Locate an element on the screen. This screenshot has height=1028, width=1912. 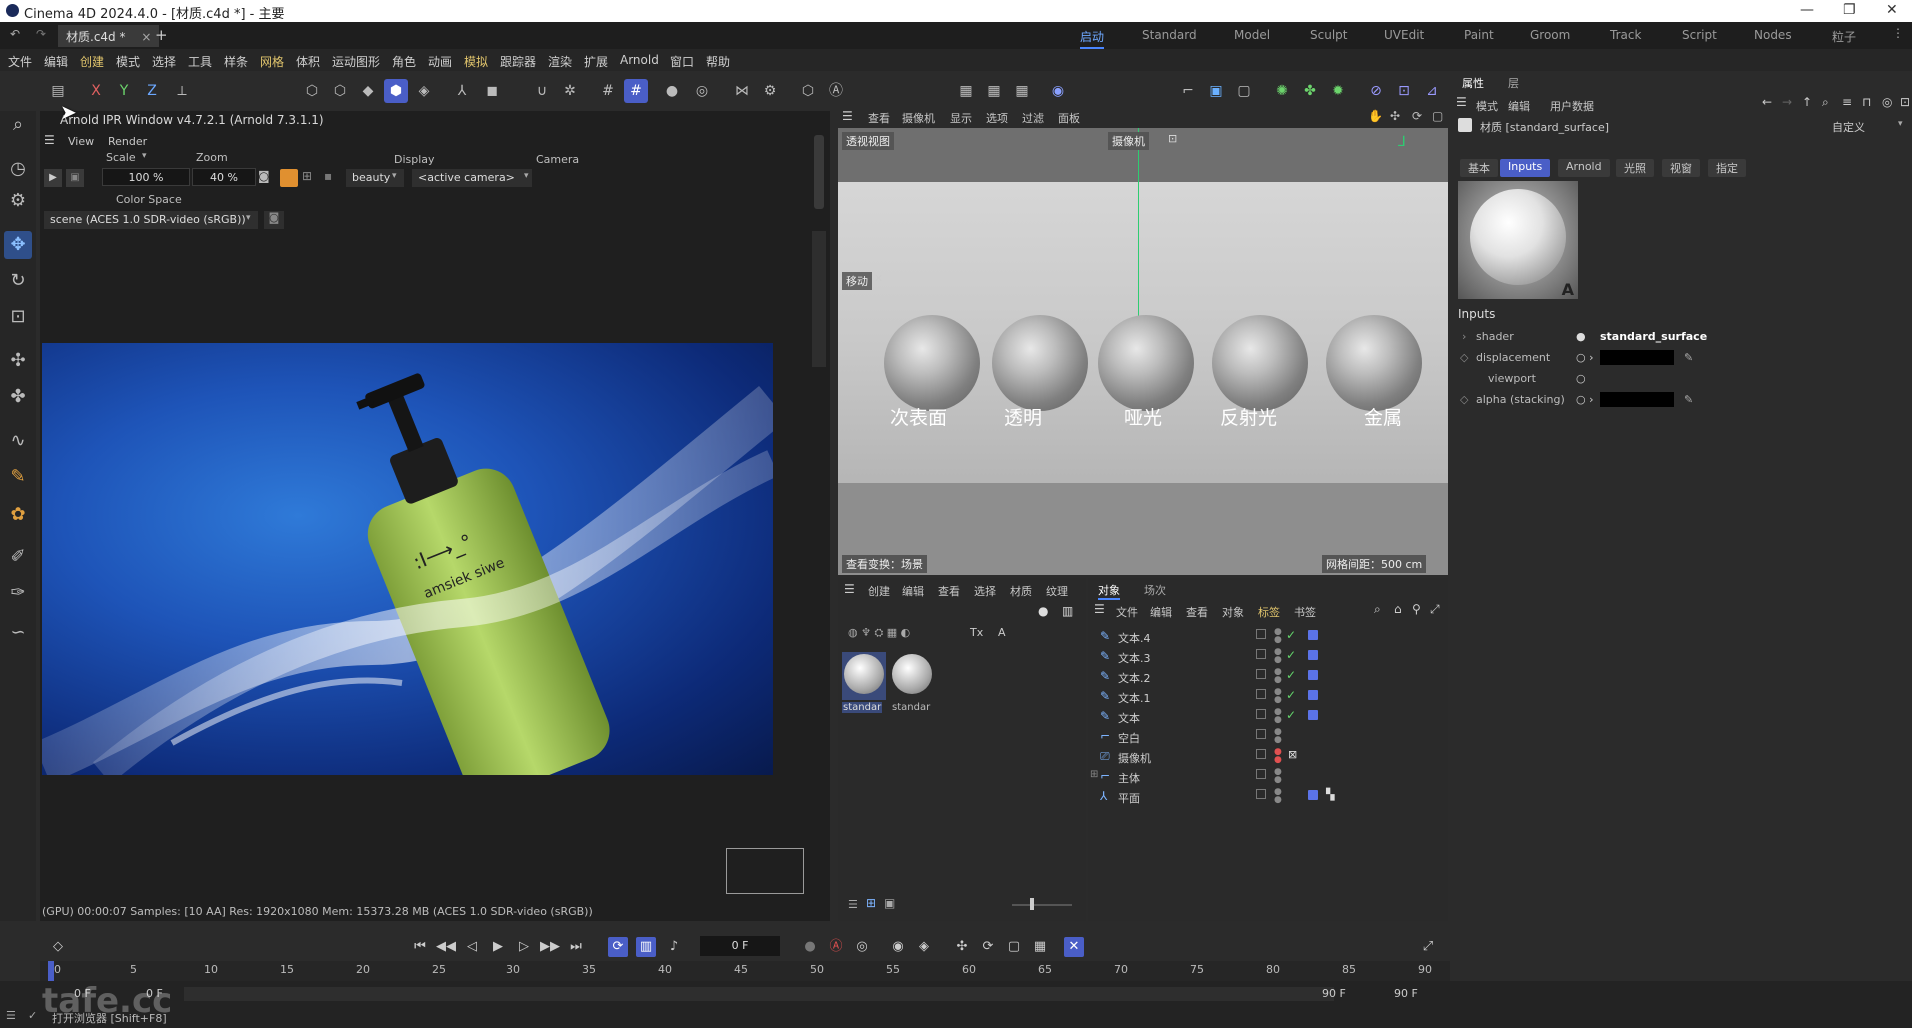
key-param-icon: ▢ is located at coordinates (1014, 947).